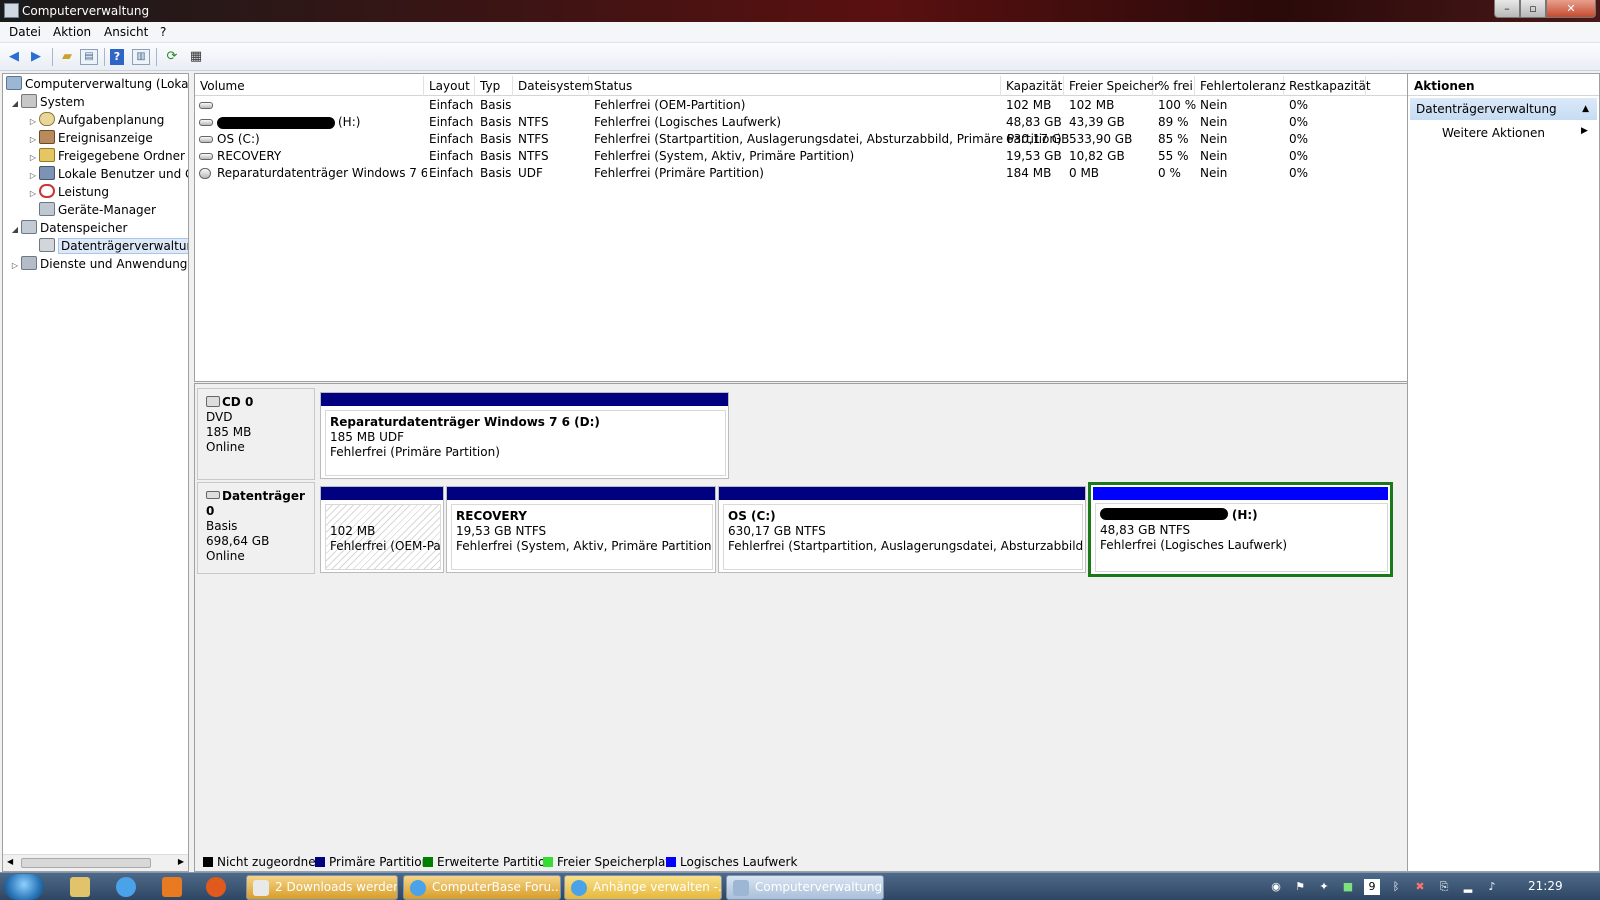 The image size is (1600, 900). I want to click on legend-item: Nicht zugeordnet, so click(261, 862).